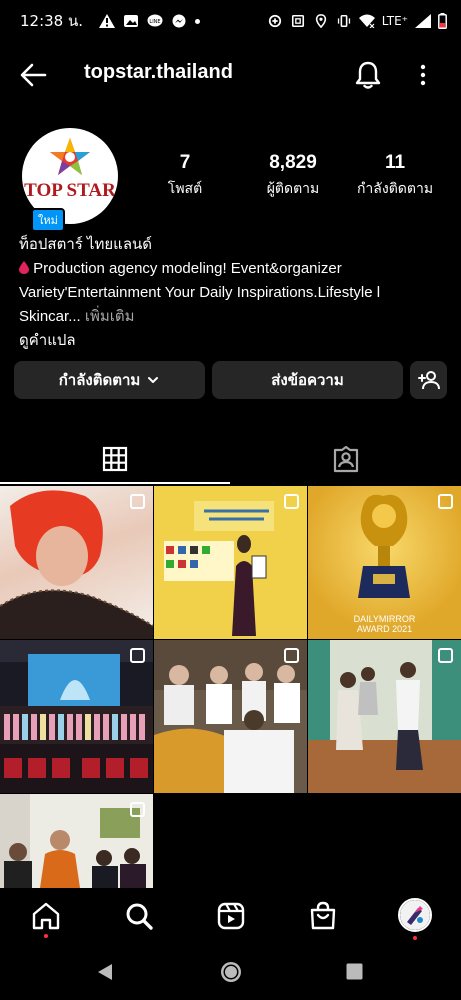 The height and width of the screenshot is (1000, 461). What do you see at coordinates (368, 75) in the screenshot?
I see `bell-icon` at bounding box center [368, 75].